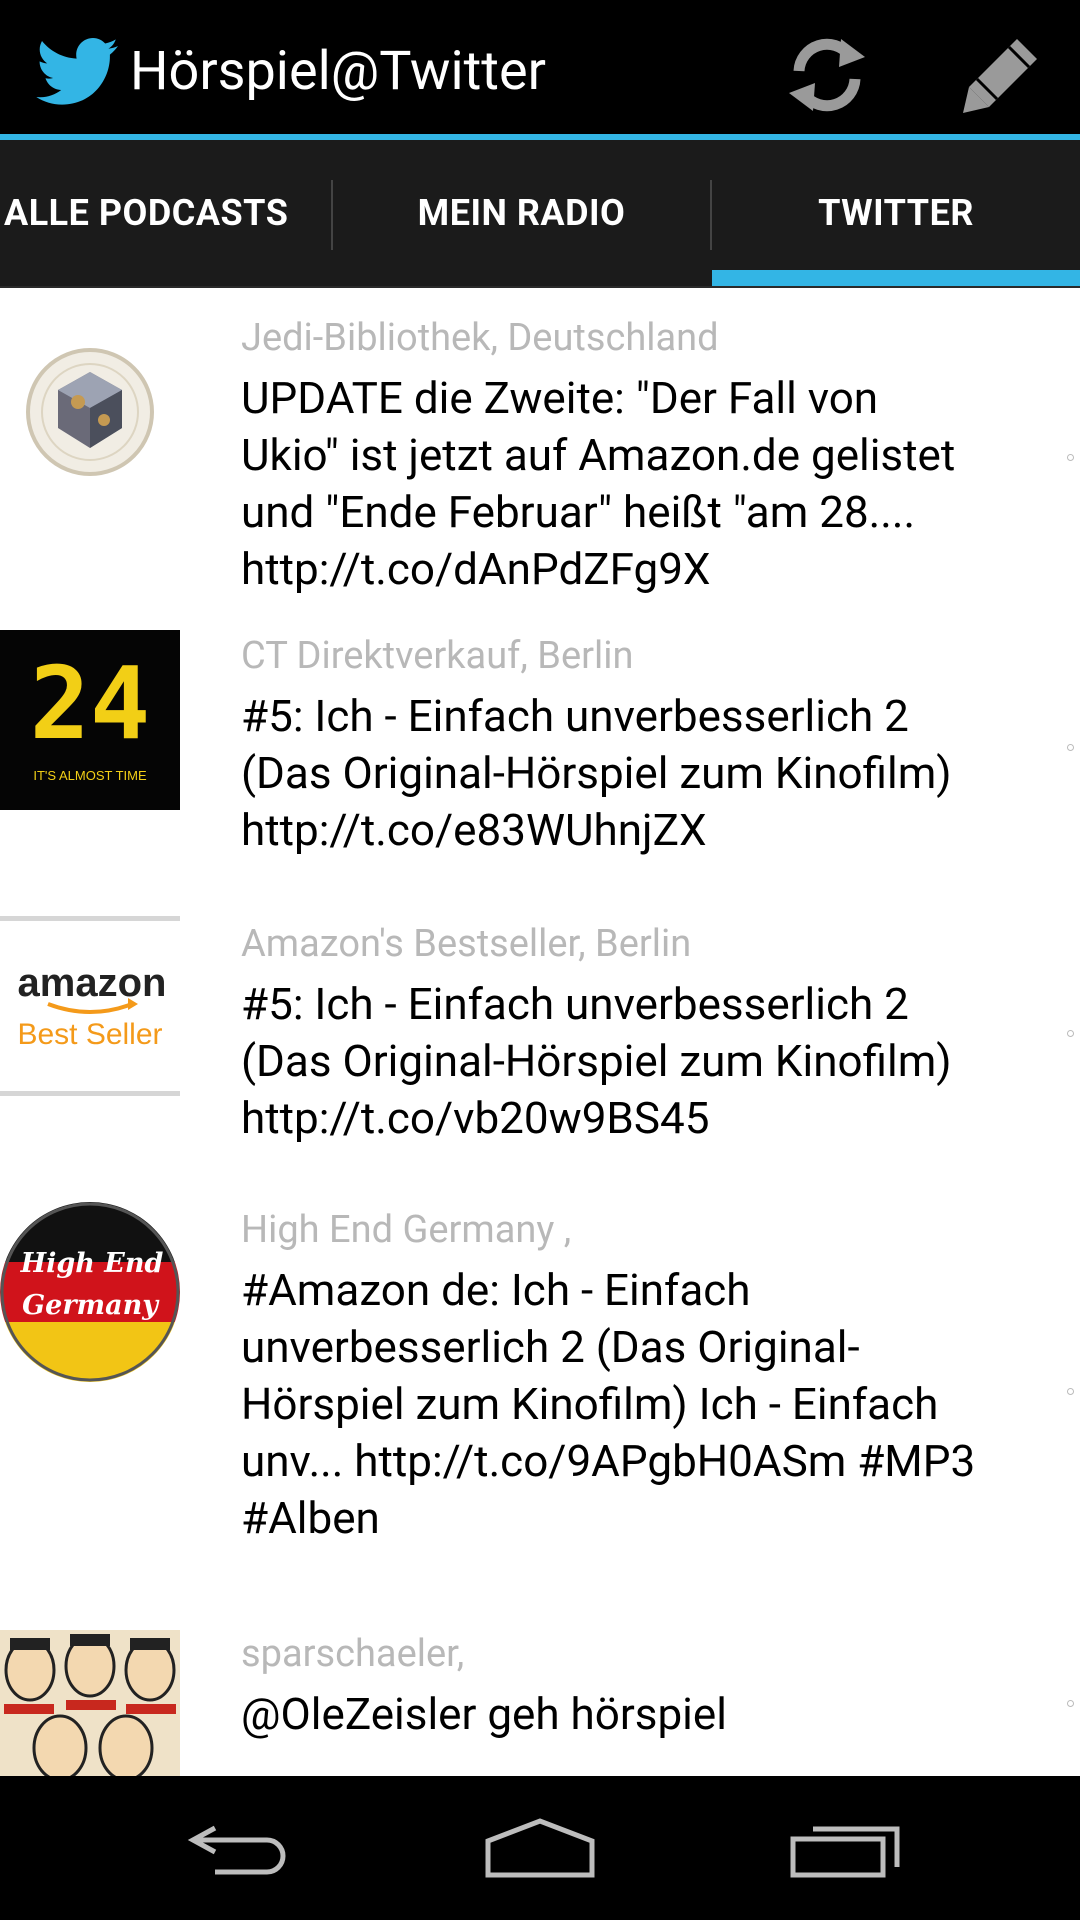 The width and height of the screenshot is (1080, 1920). I want to click on tab-alle-podcasts: ALLE PODCASTS, so click(165, 213).